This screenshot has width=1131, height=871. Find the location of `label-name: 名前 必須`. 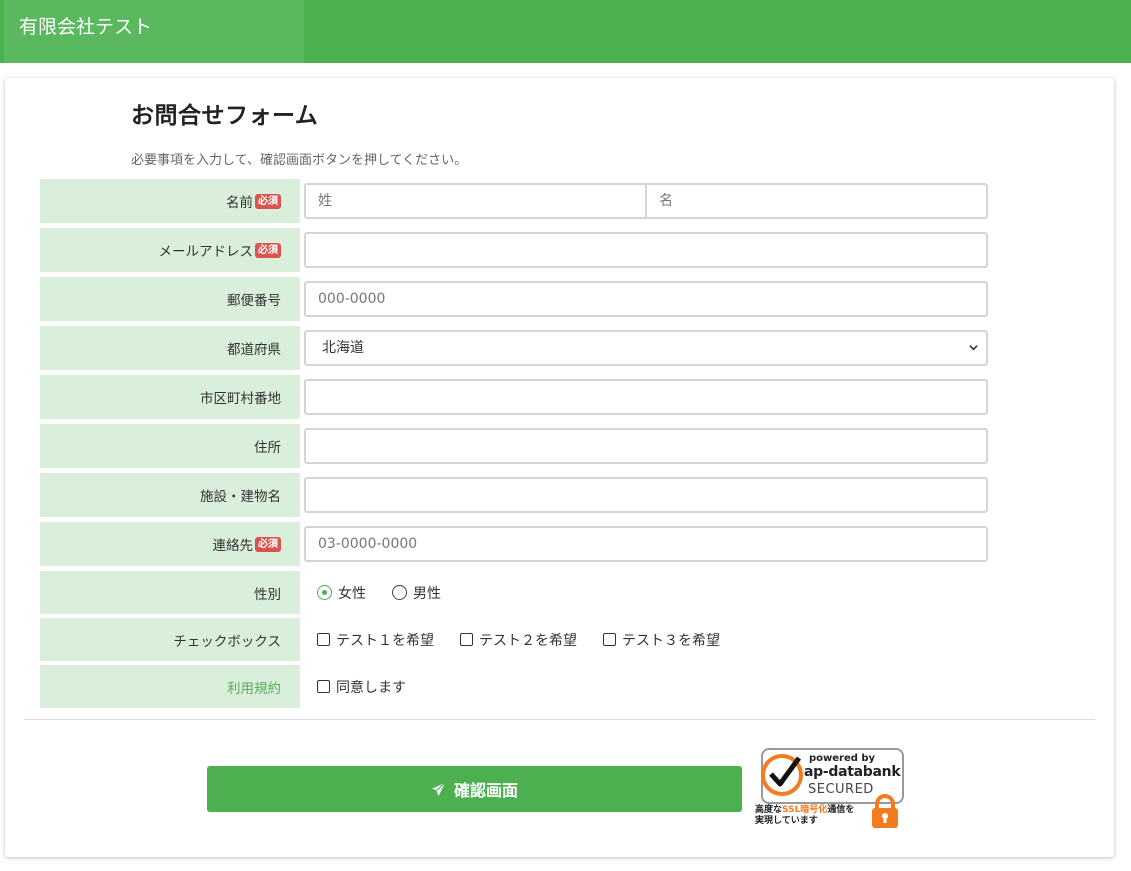

label-name: 名前 必須 is located at coordinates (170, 201).